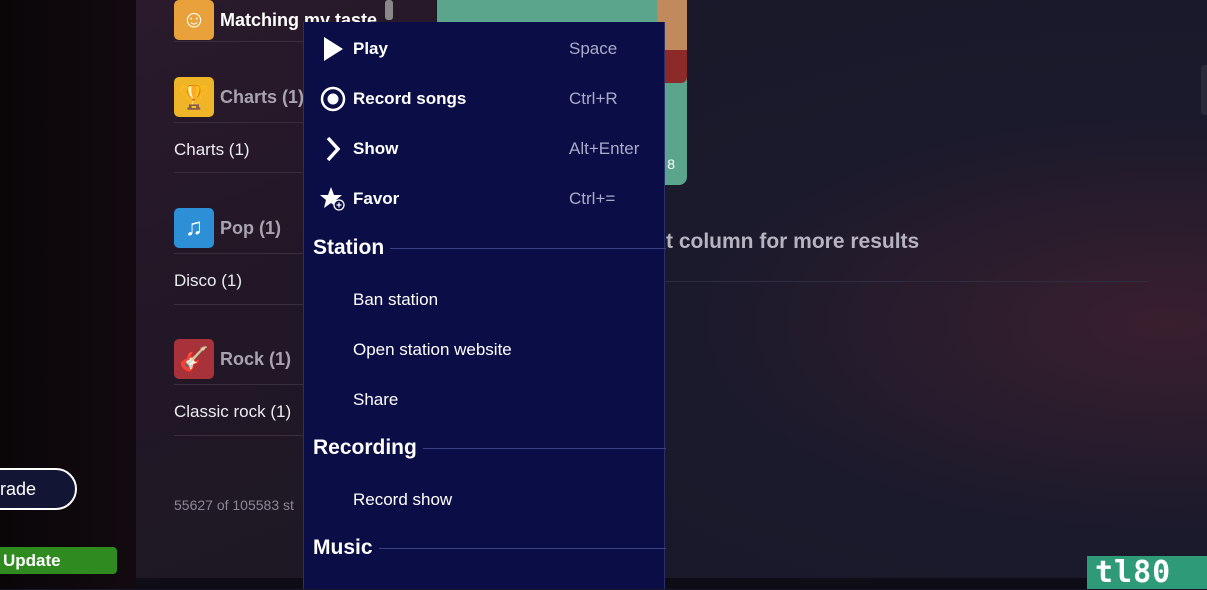  What do you see at coordinates (793, 241) in the screenshot?
I see `more-results-hint: t column for more results` at bounding box center [793, 241].